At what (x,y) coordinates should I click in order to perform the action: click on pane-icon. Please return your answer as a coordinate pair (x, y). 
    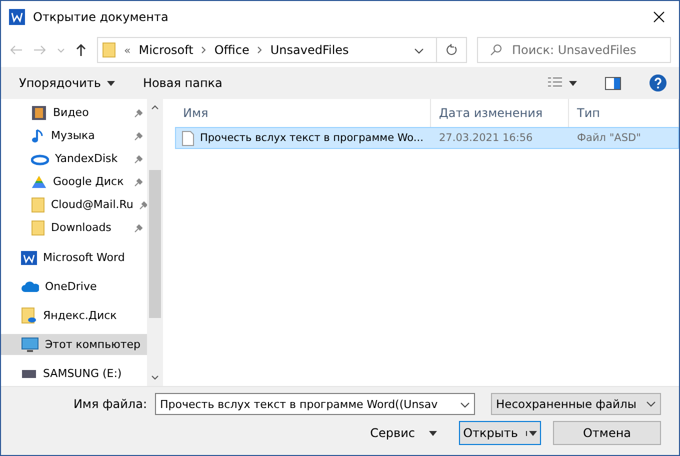
    Looking at the image, I should click on (613, 83).